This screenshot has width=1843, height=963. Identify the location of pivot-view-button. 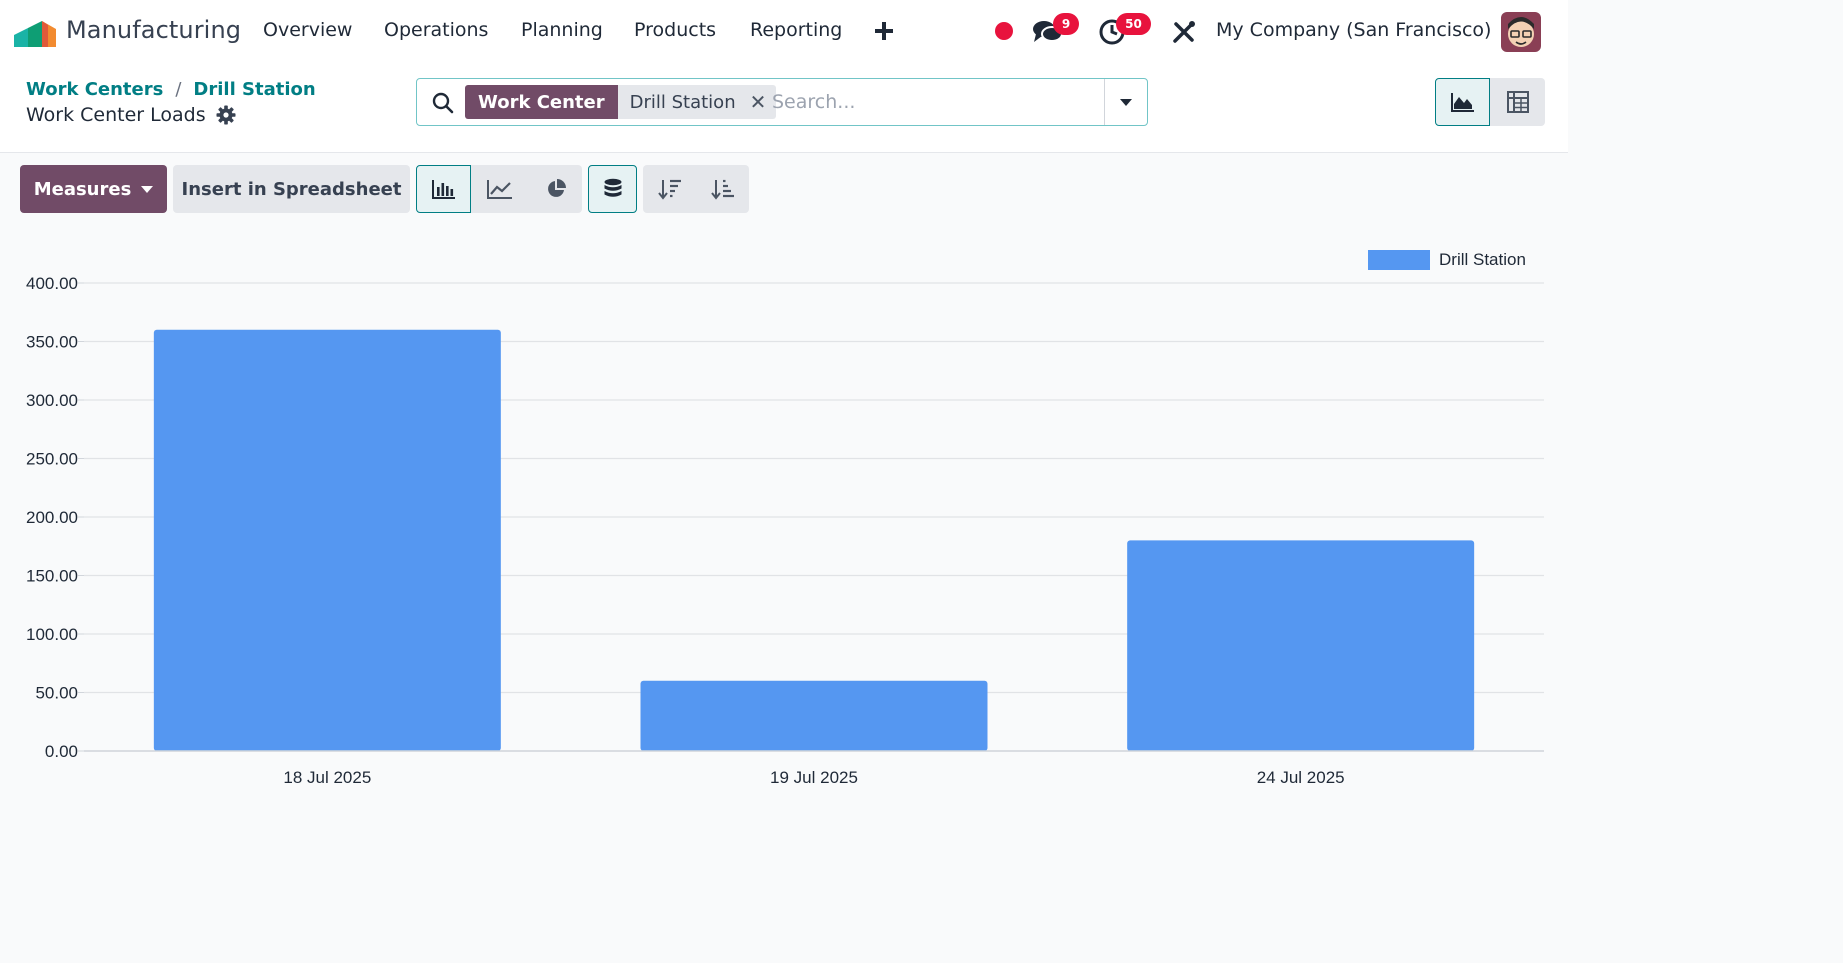
(1517, 102).